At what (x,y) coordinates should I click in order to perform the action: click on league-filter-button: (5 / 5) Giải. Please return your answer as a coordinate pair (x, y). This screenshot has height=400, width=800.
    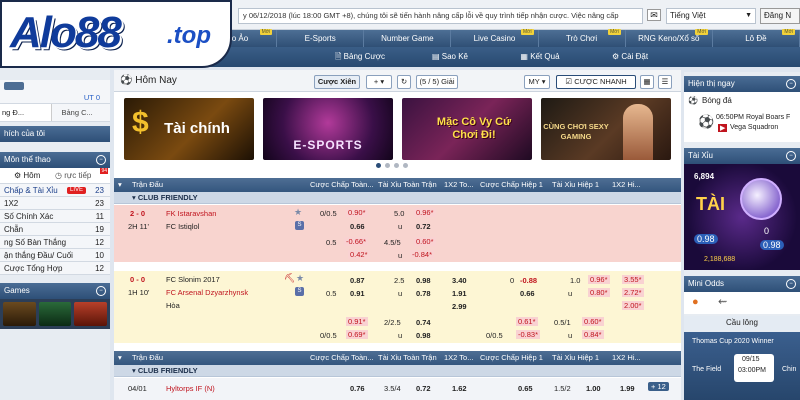
    Looking at the image, I should click on (437, 82).